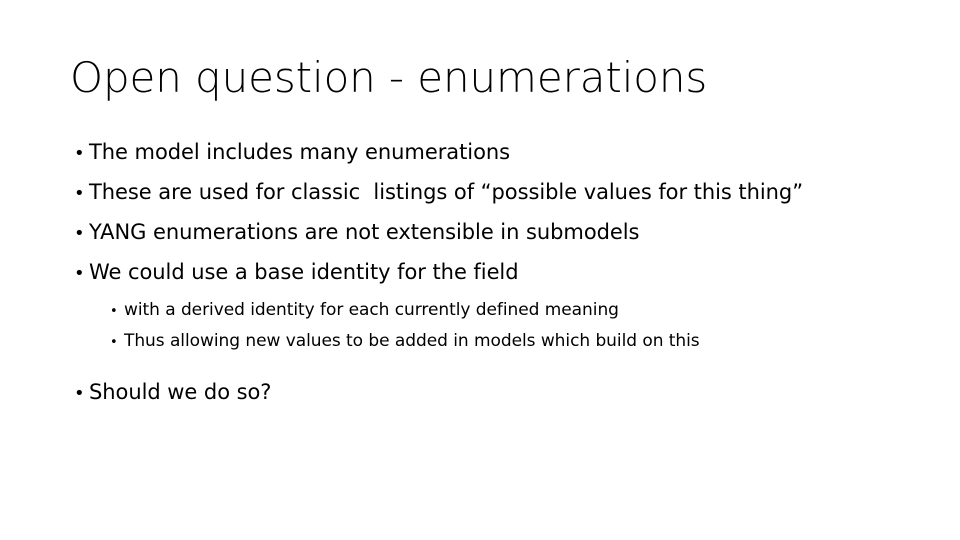  What do you see at coordinates (389, 77) in the screenshot?
I see `page-title: Open question - enumerations` at bounding box center [389, 77].